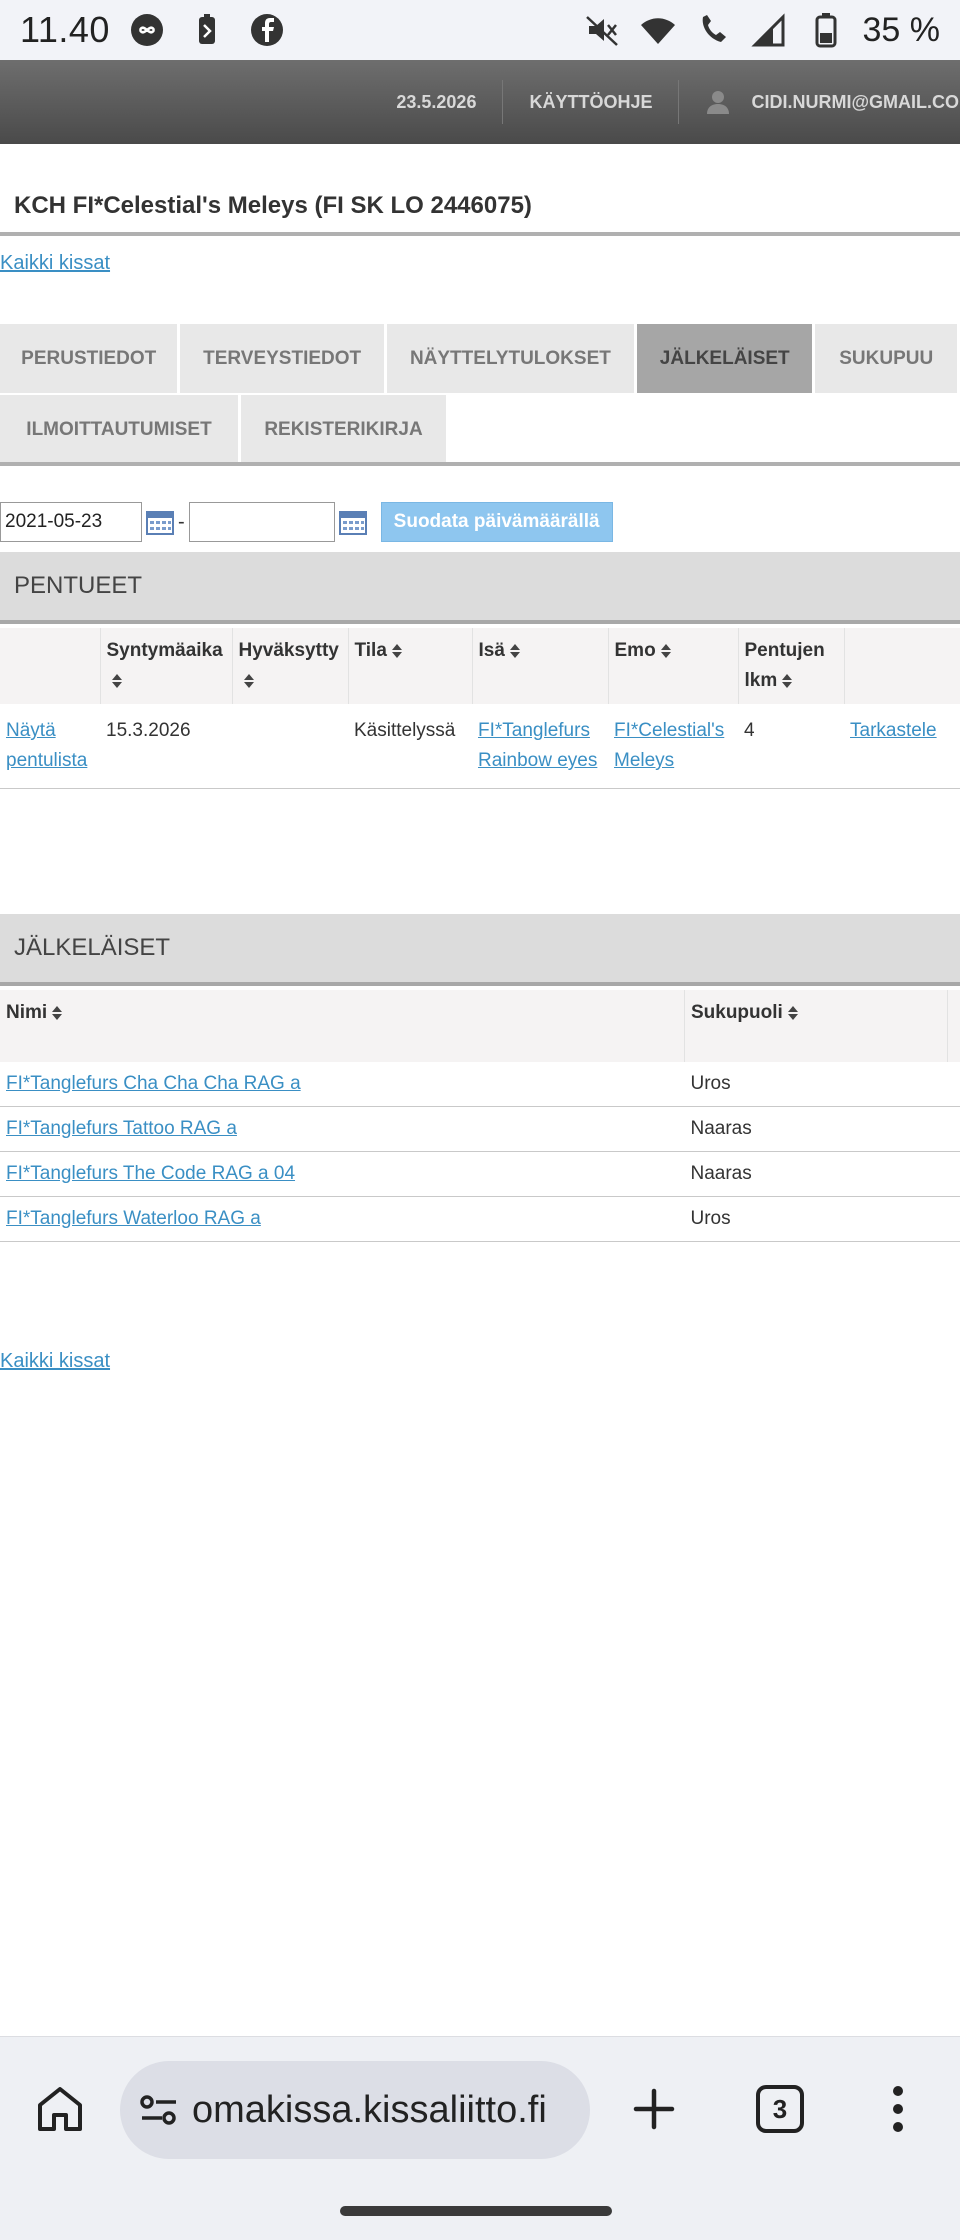 This screenshot has height=2240, width=960. Describe the element at coordinates (480, 1084) in the screenshot. I see `table-row: FI*Tanglefurs Cha Cha Cha RAG a Uros` at that location.